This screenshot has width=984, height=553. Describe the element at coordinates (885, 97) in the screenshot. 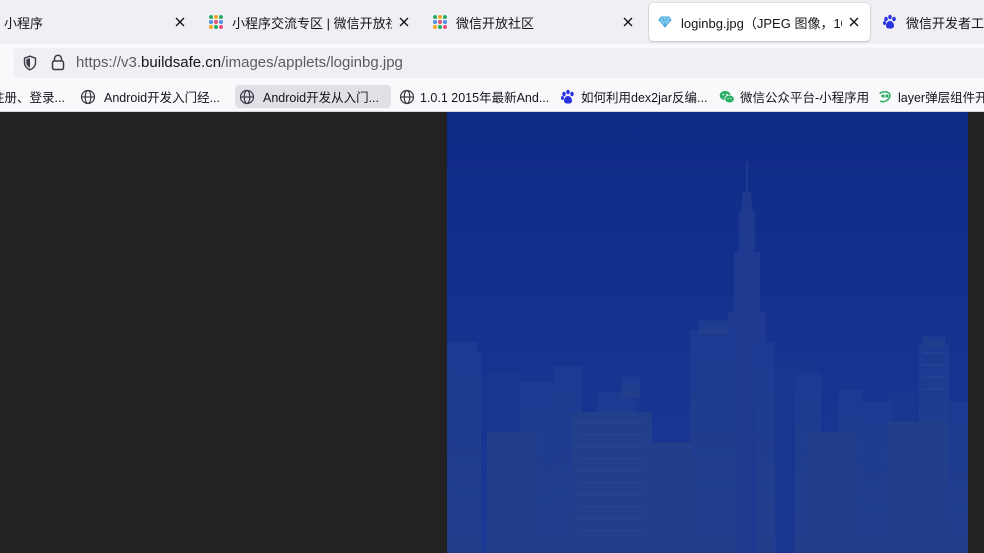

I see `layer-icon` at that location.